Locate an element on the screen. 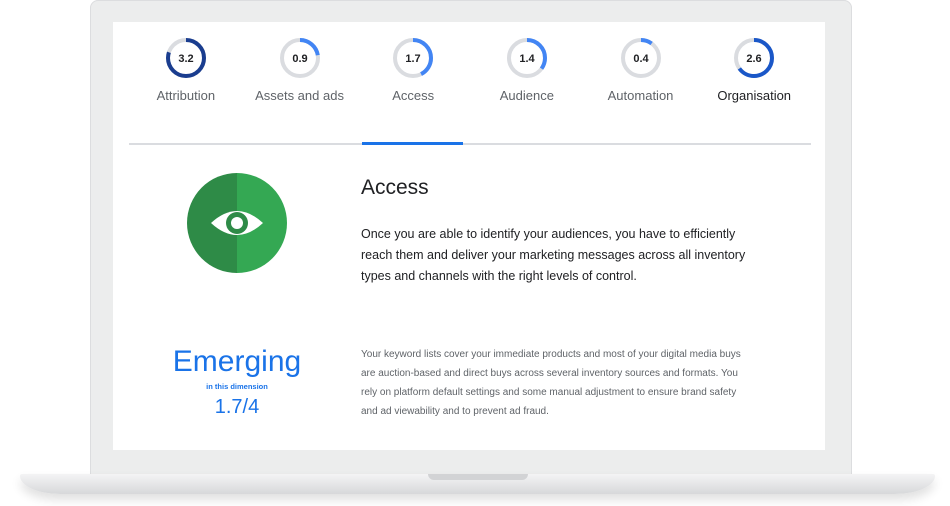 This screenshot has width=950, height=506. active-tab-indicator is located at coordinates (412, 143).